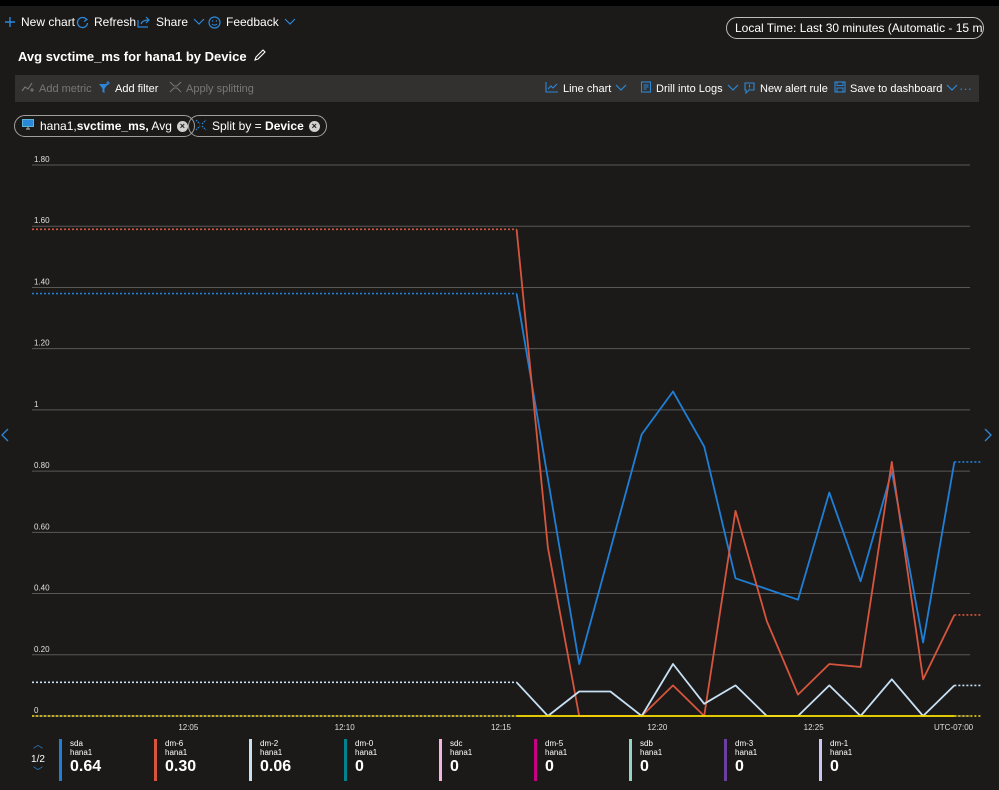 The height and width of the screenshot is (790, 999). Describe the element at coordinates (144, 22) in the screenshot. I see `share-icon` at that location.